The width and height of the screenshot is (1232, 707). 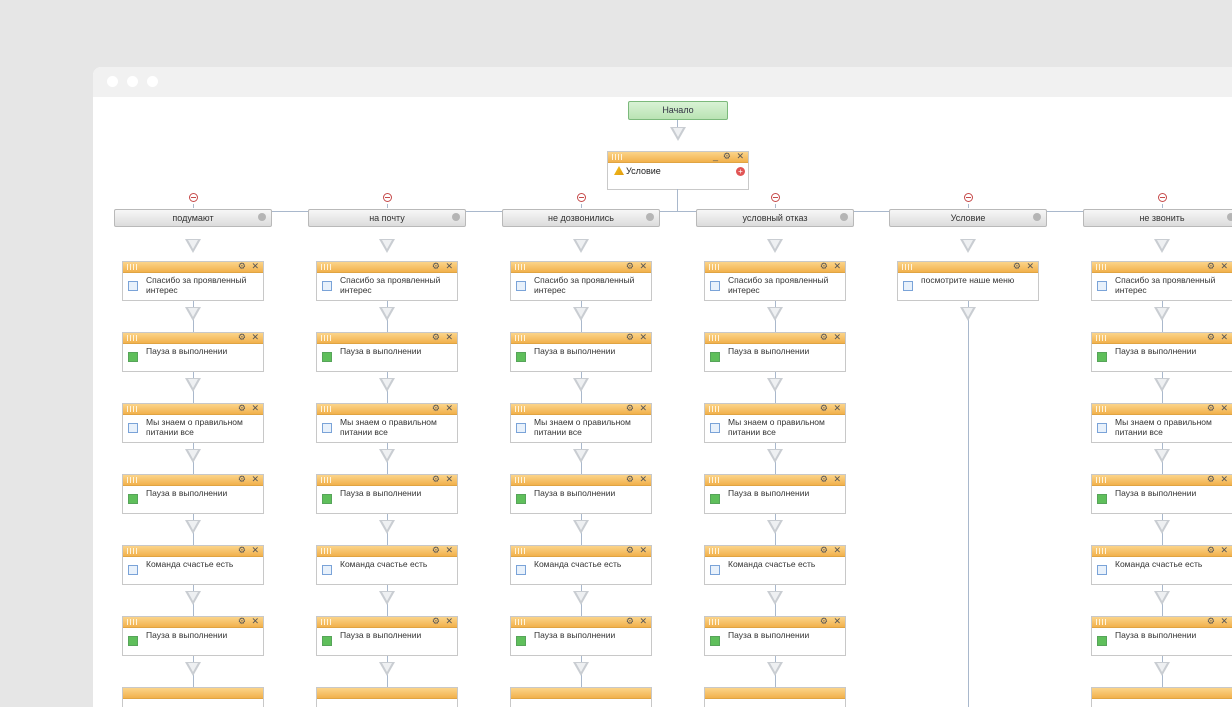 I want to click on branch-label: подумают, so click(x=193, y=218).